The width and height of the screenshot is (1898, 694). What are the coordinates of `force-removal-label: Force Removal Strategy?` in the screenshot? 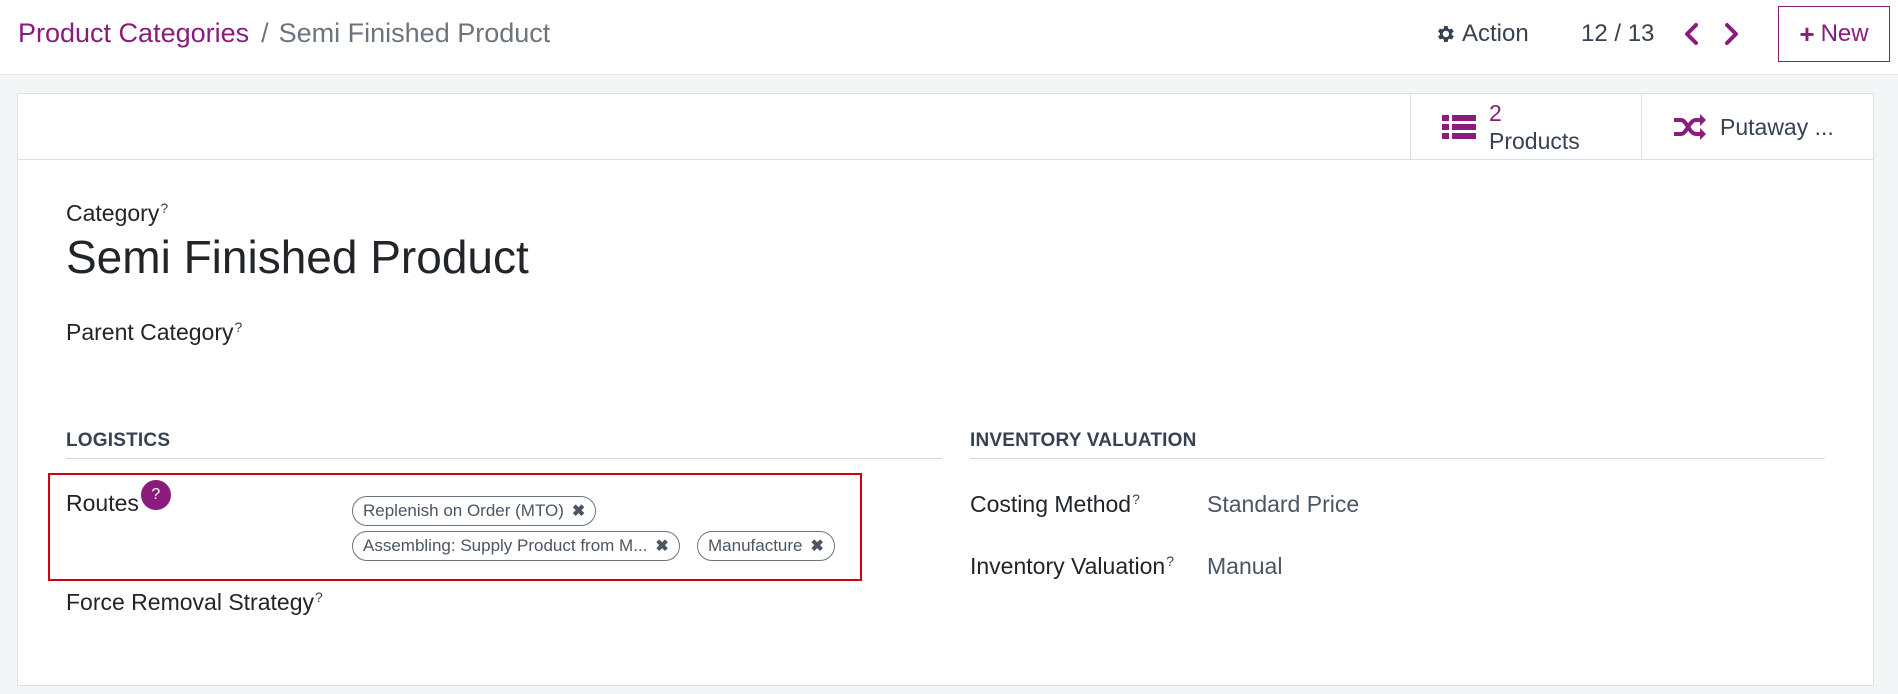 It's located at (194, 602).